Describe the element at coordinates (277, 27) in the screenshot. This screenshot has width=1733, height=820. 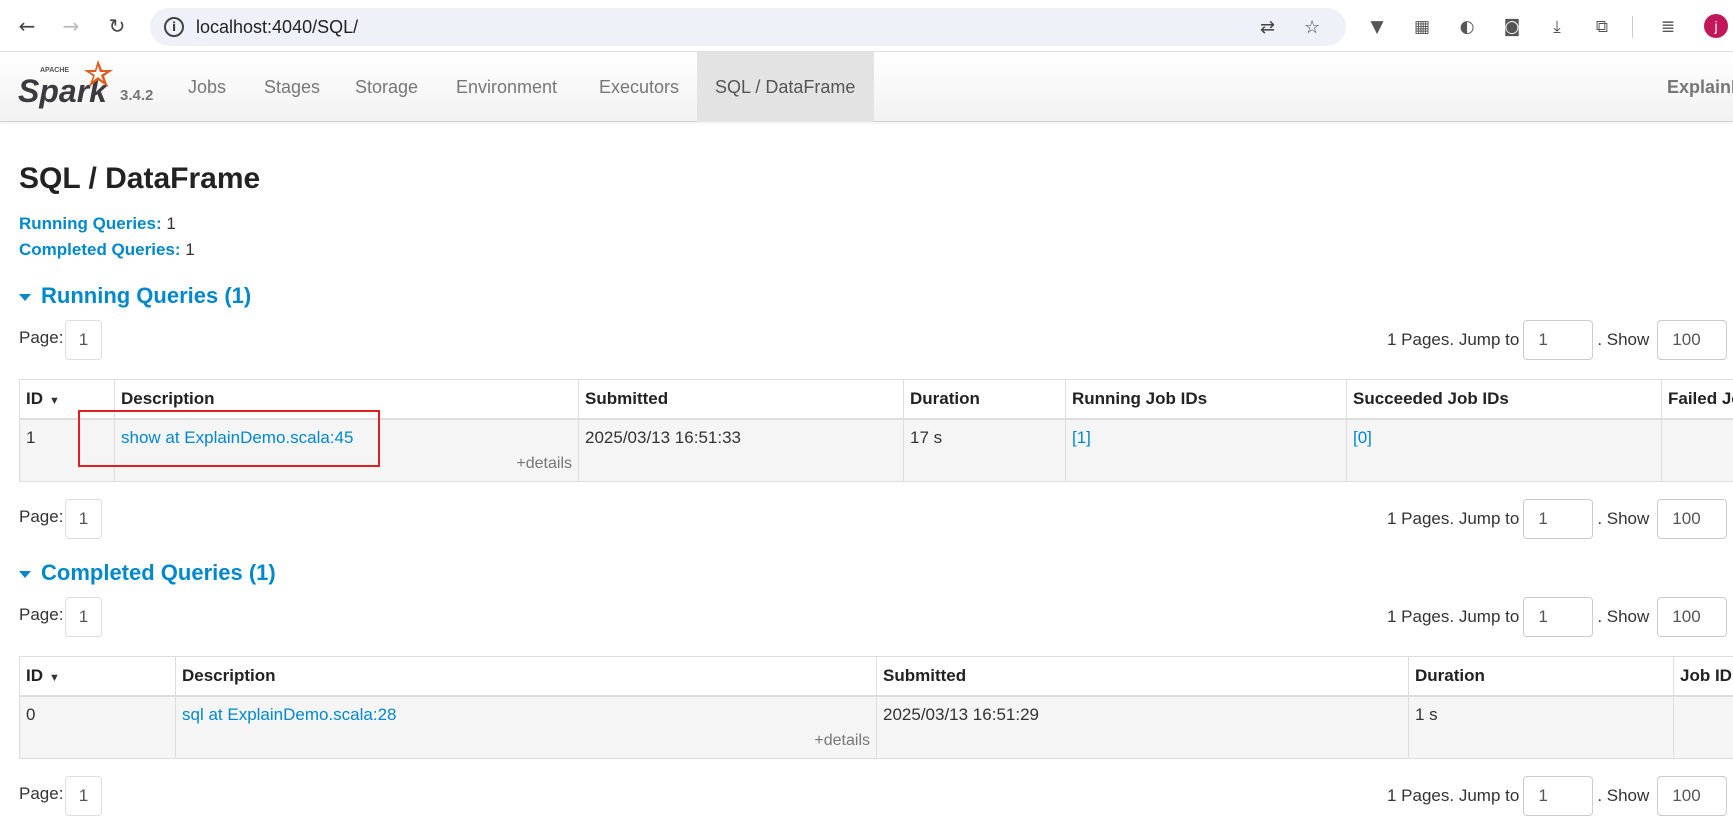
I see `url-text: localhost:4040/SQL/` at that location.